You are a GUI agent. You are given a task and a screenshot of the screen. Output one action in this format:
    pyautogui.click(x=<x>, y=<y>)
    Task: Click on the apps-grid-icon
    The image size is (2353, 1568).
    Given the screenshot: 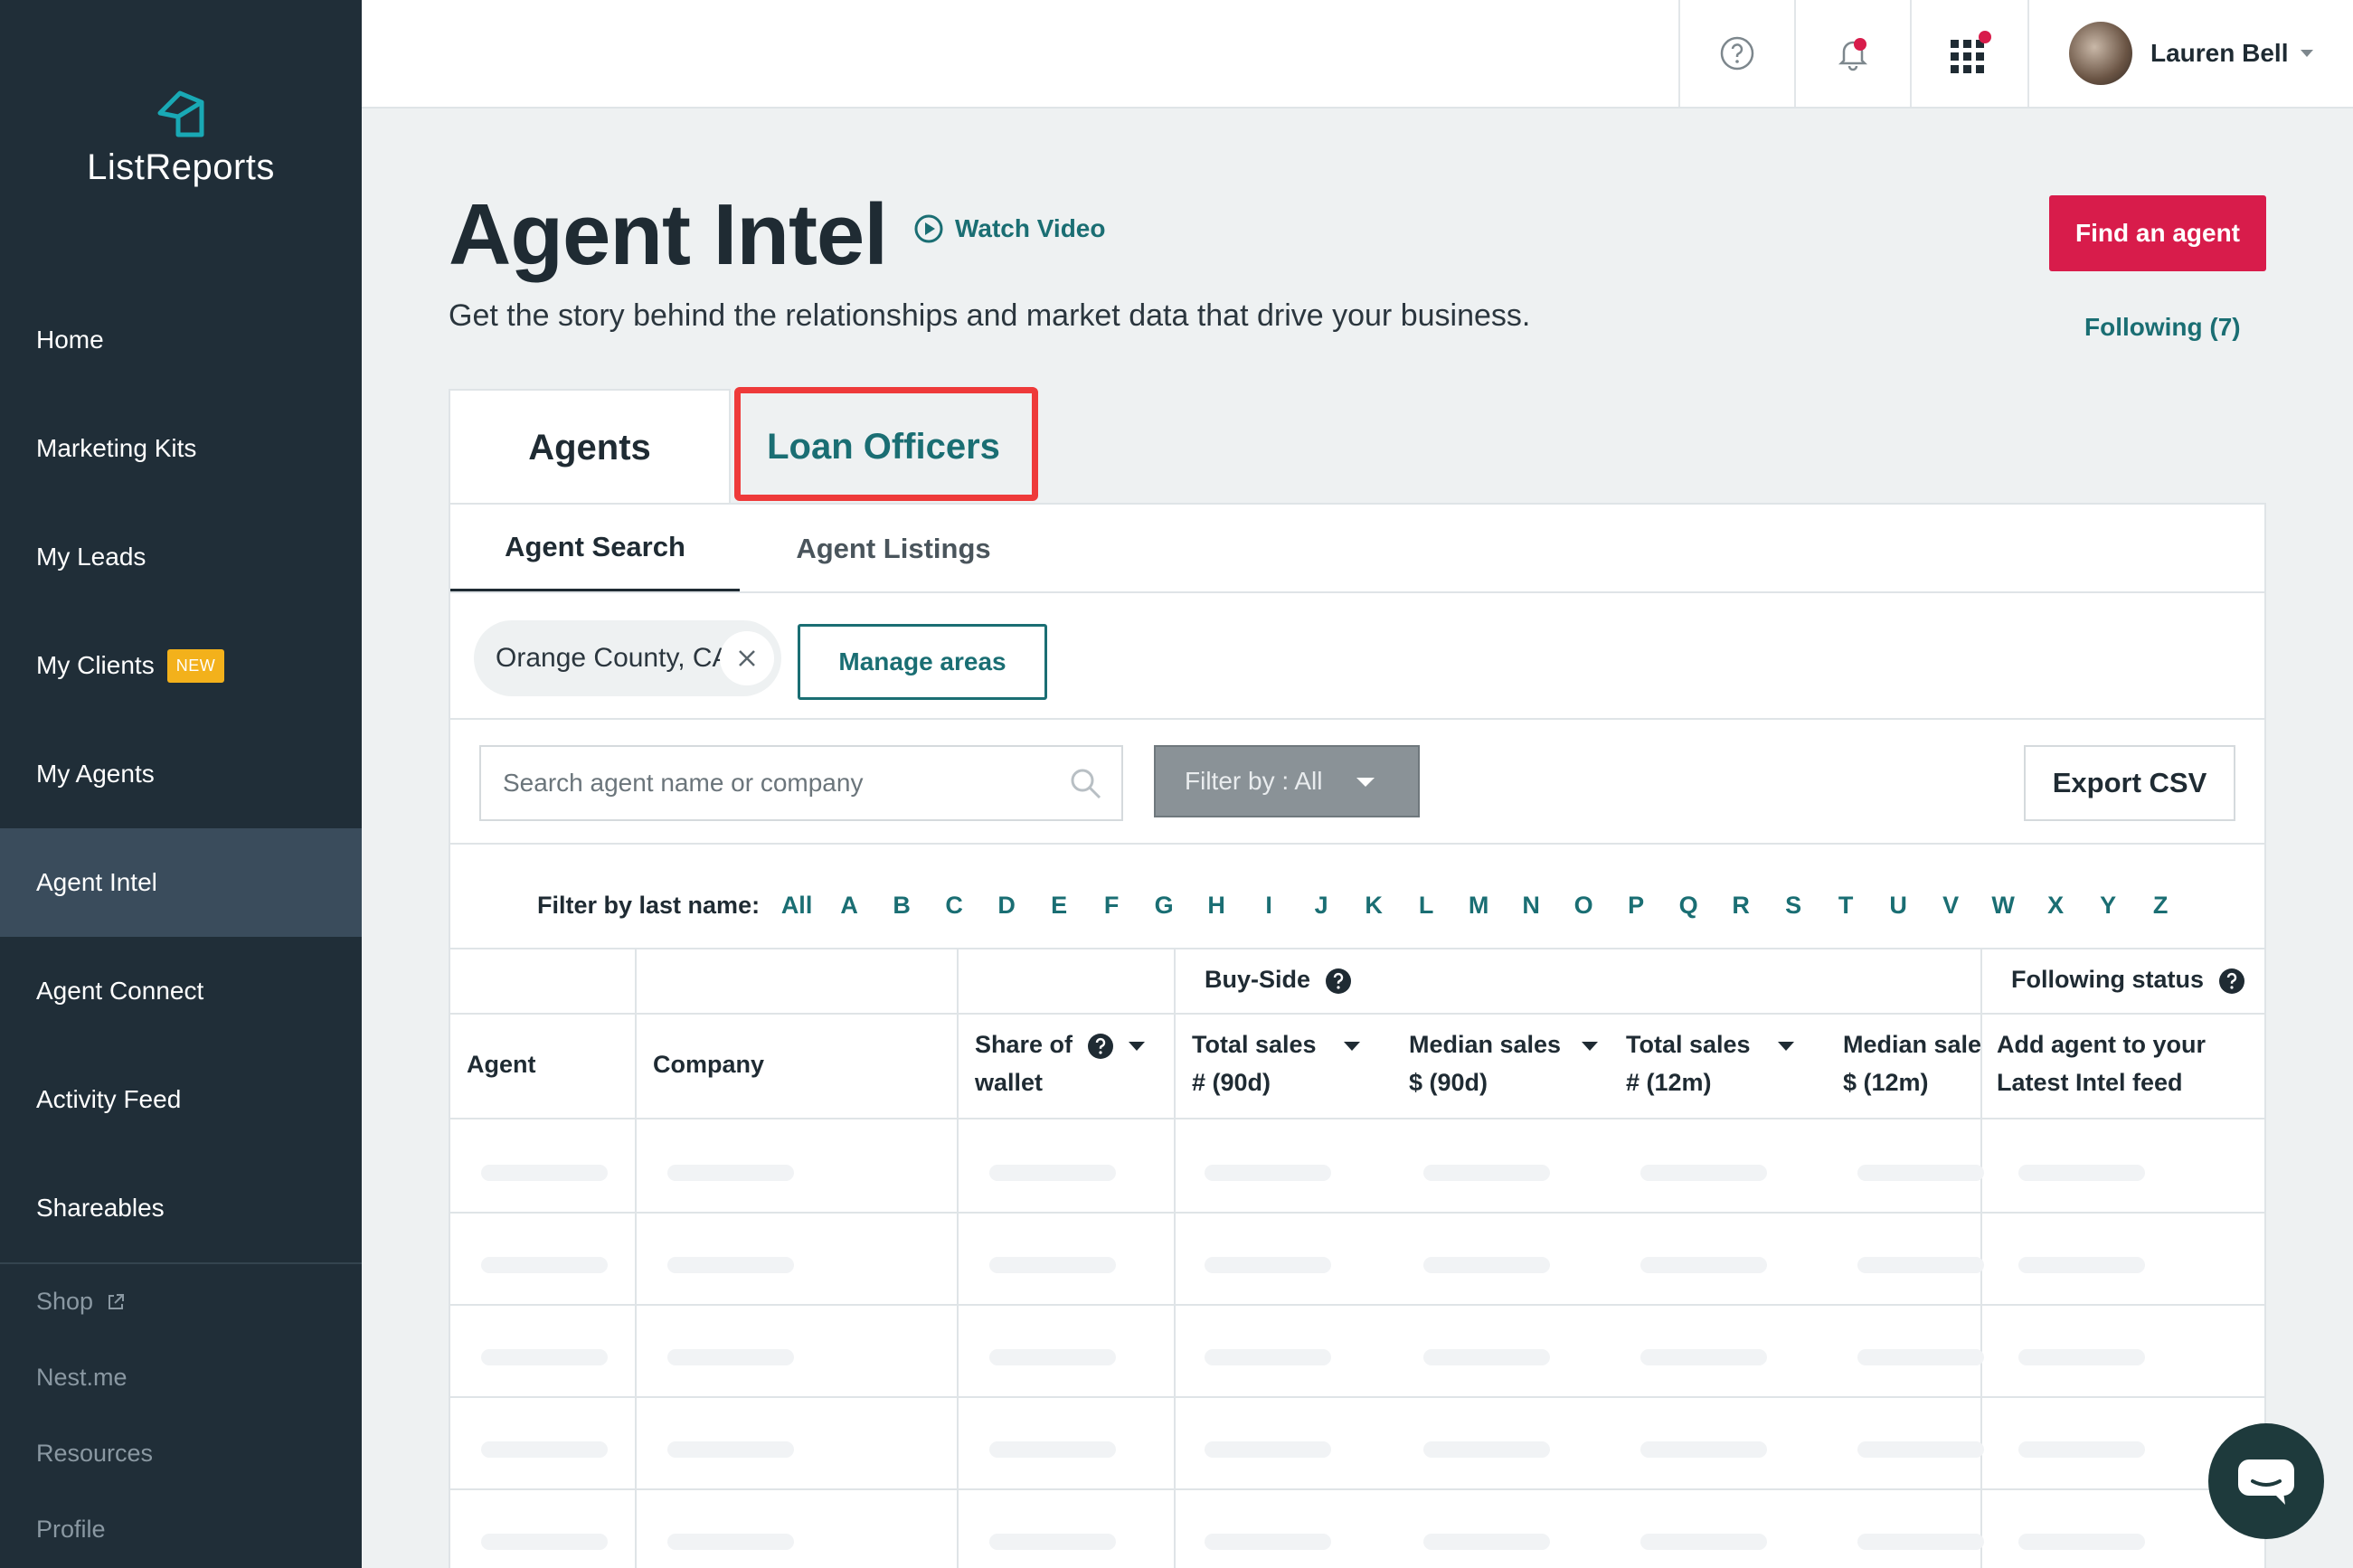 What is the action you would take?
    pyautogui.click(x=1971, y=52)
    